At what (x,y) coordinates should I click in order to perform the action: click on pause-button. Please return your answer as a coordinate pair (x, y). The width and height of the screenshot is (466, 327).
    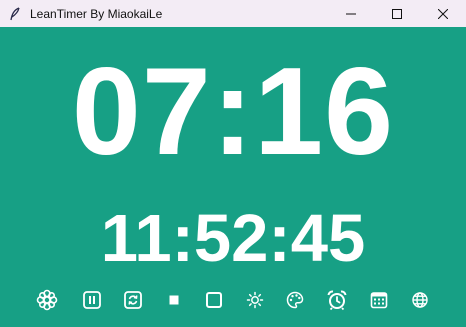
    Looking at the image, I should click on (92, 300).